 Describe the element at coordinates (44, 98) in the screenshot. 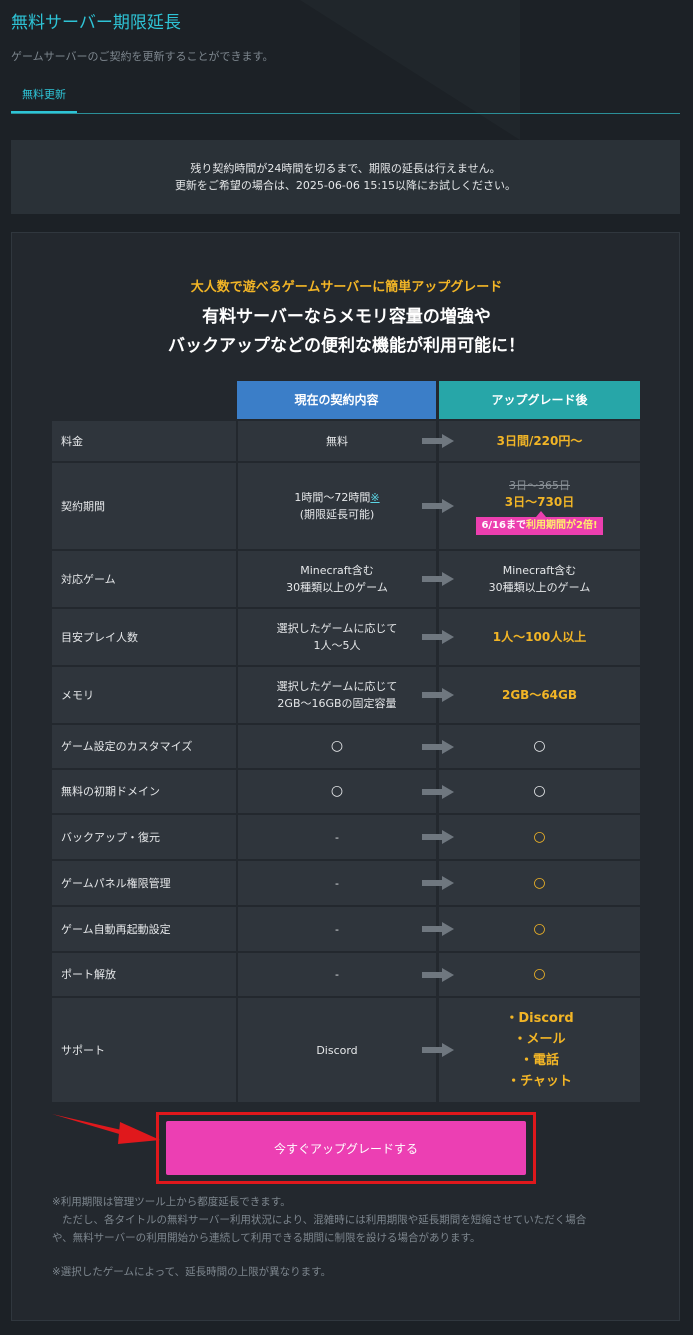

I see `tab-free-renewal: 無料更新` at that location.